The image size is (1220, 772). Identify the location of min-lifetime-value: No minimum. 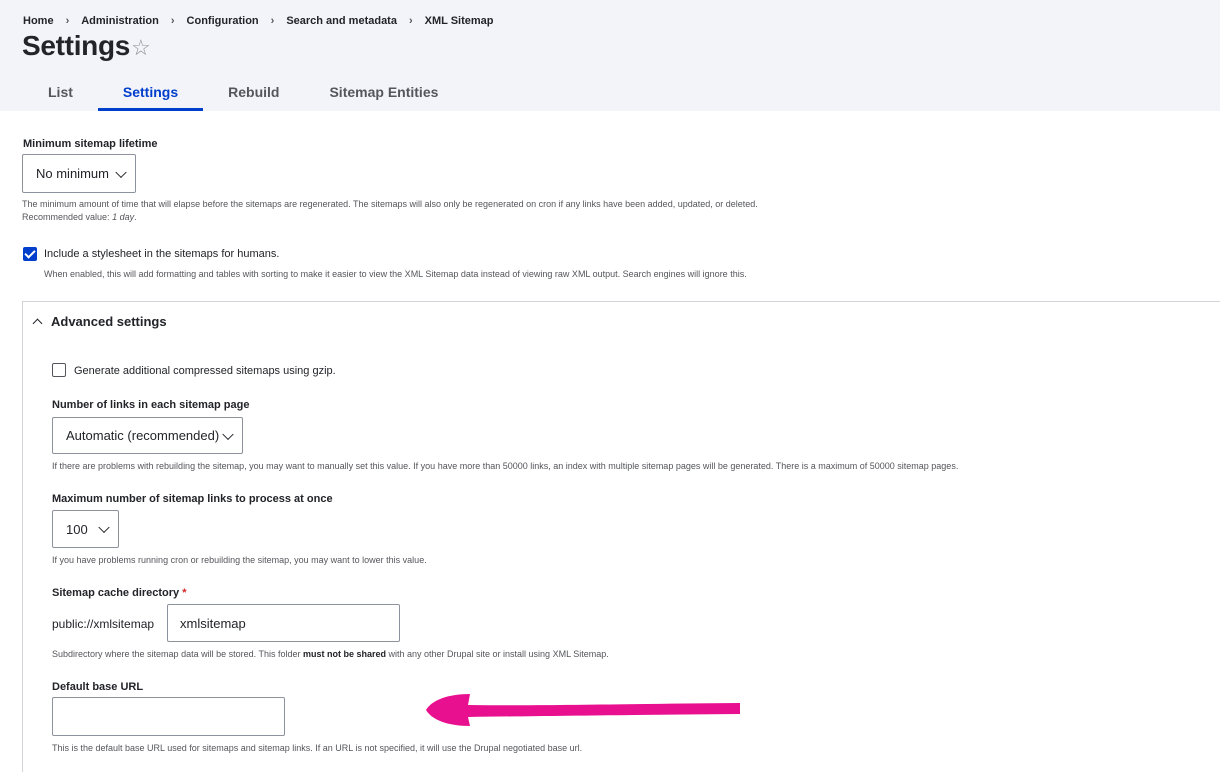
(72, 173).